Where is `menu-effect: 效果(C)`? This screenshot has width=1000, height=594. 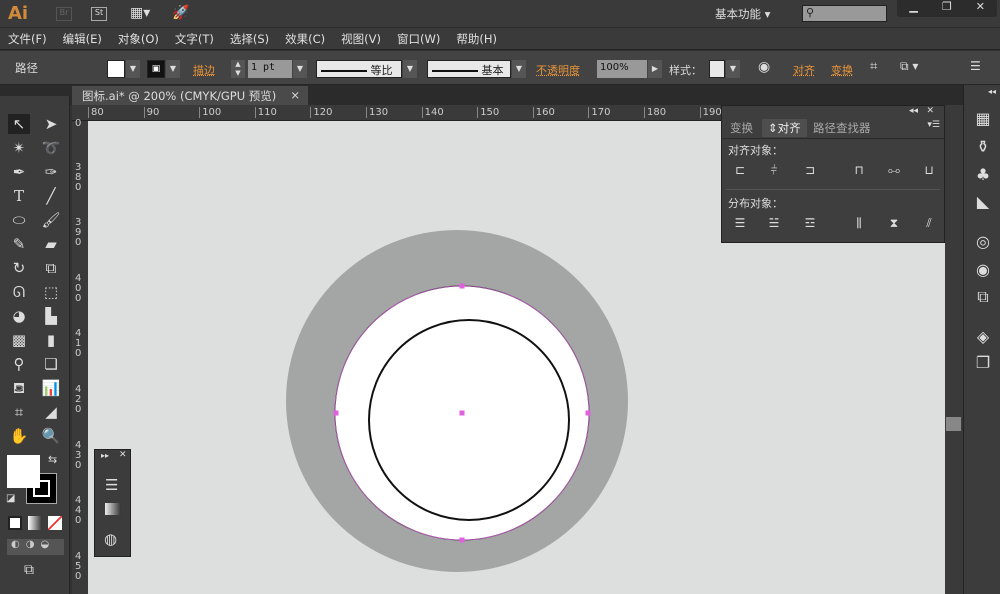
menu-effect: 效果(C) is located at coordinates (305, 39).